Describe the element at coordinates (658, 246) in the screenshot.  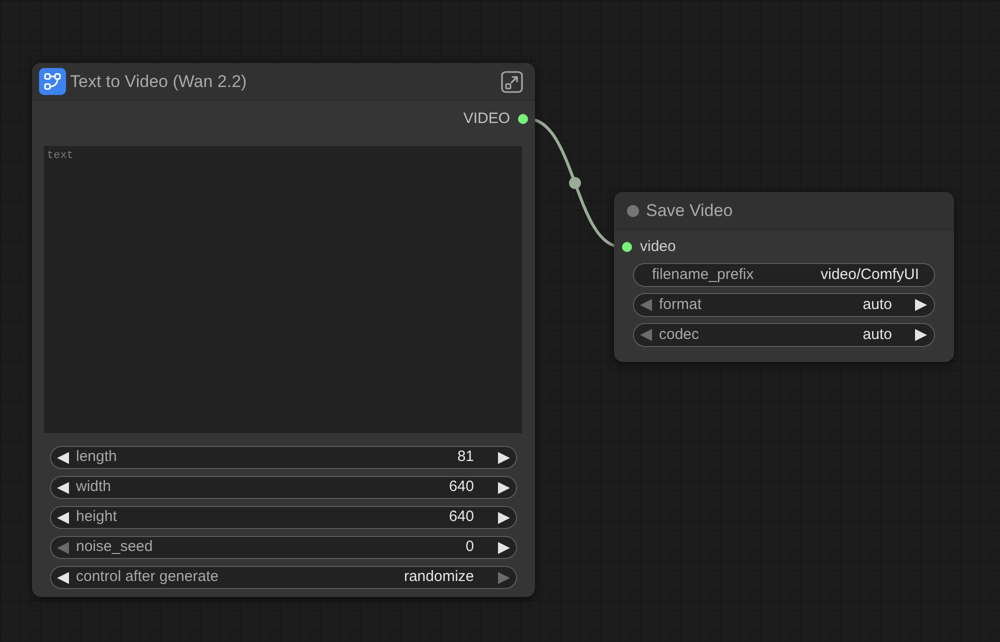
I see `input-label: video` at that location.